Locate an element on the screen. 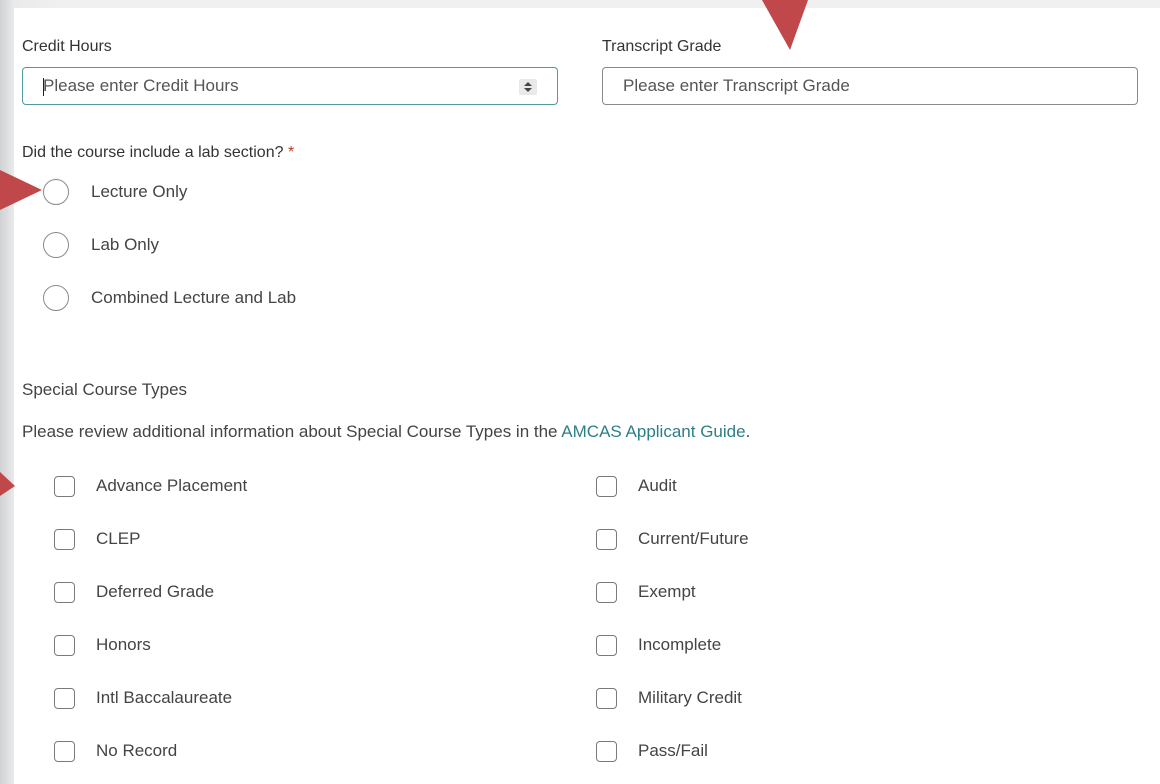 The image size is (1160, 784). radio-label: Combined Lecture and Lab is located at coordinates (194, 297).